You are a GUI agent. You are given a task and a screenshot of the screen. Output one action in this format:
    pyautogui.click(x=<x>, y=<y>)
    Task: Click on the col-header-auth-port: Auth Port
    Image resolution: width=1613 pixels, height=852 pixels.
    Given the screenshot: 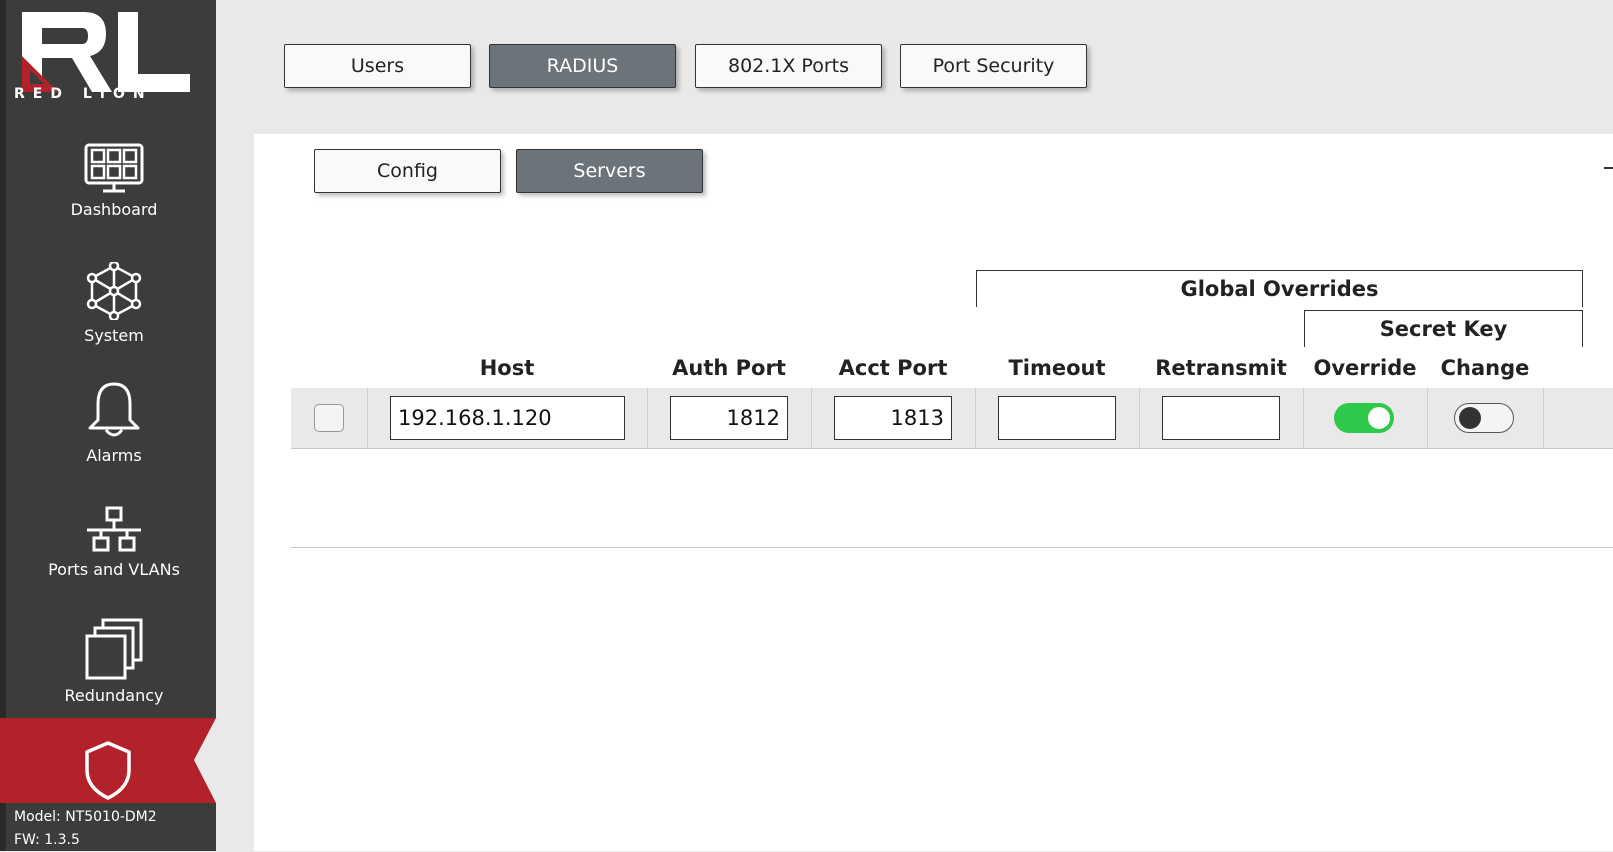 What is the action you would take?
    pyautogui.click(x=729, y=368)
    